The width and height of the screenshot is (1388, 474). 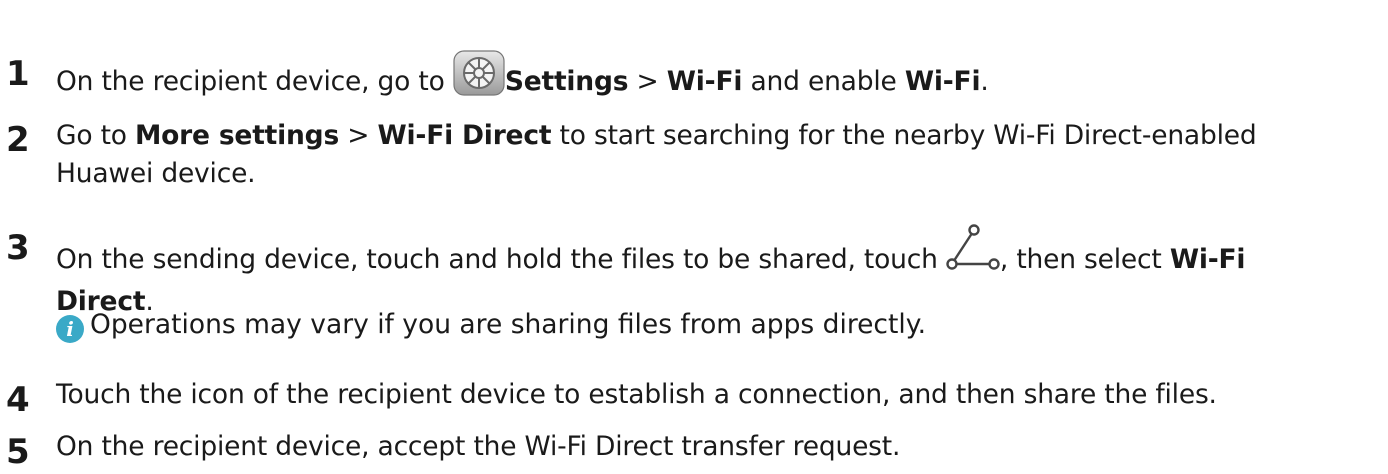 What do you see at coordinates (156, 173) in the screenshot?
I see `step-text-part: Huawei device.` at bounding box center [156, 173].